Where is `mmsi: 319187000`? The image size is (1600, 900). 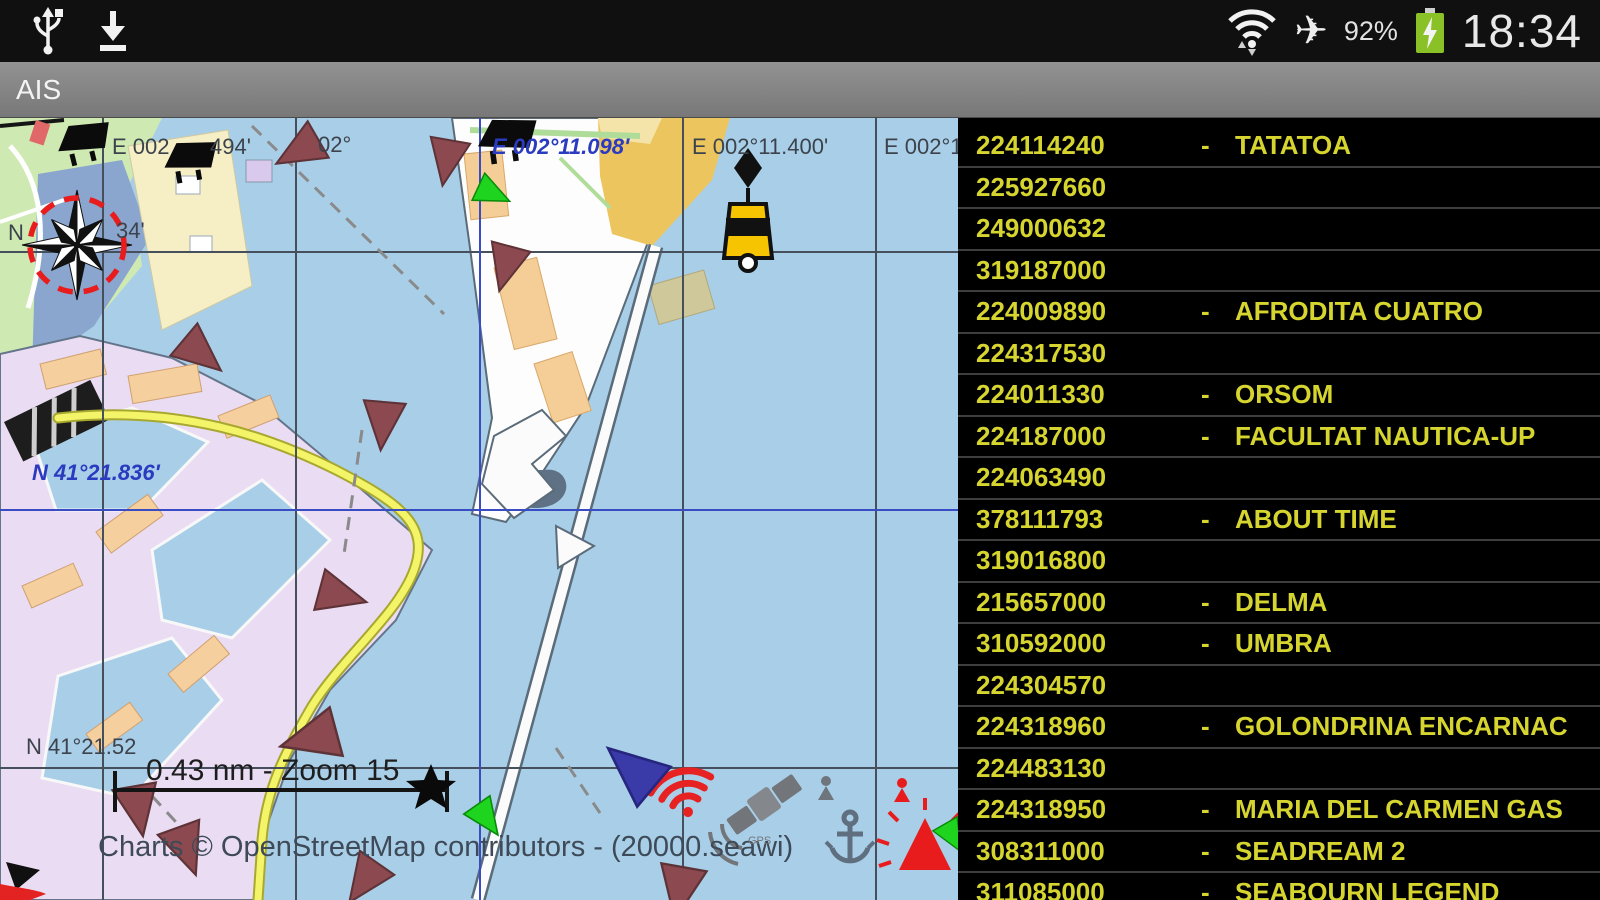 mmsi: 319187000 is located at coordinates (1041, 269).